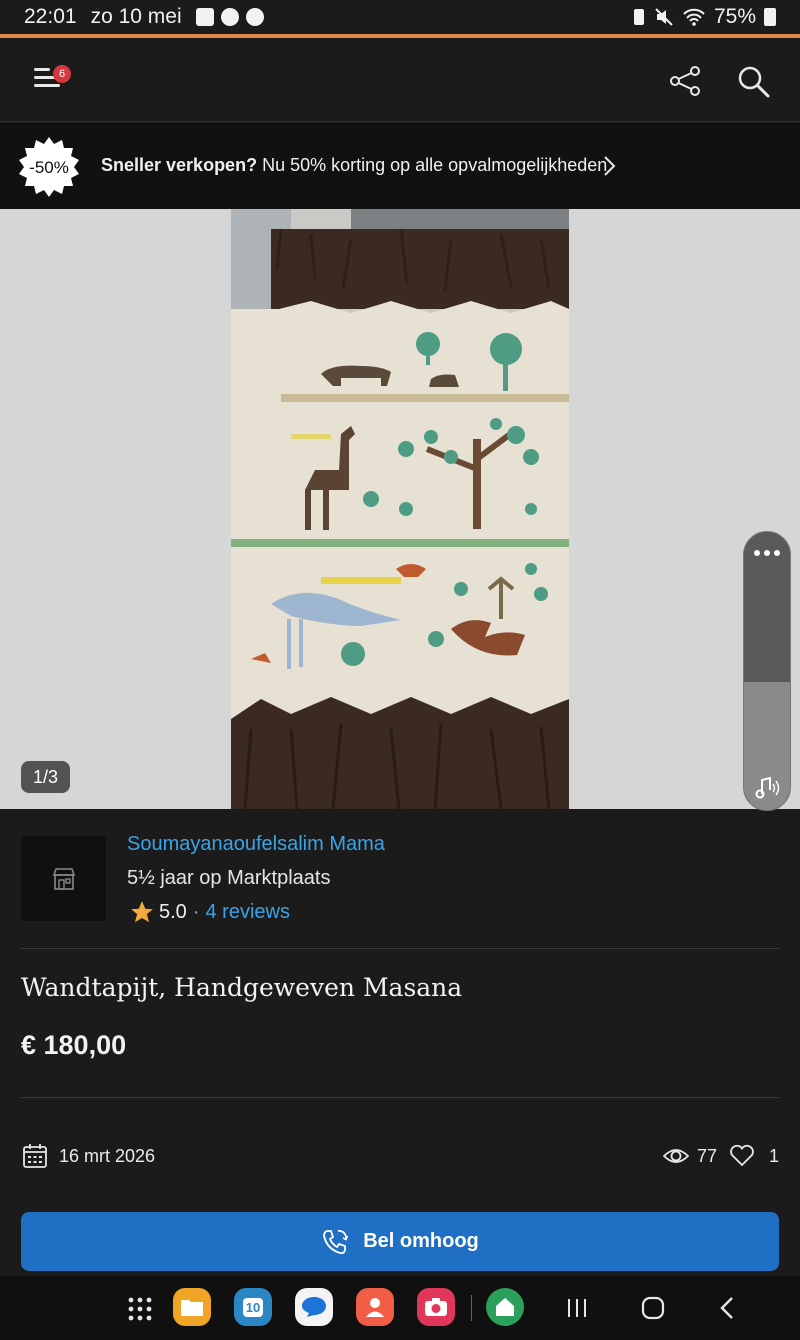 The width and height of the screenshot is (800, 1340). I want to click on discount-badge: -50%, so click(49, 167).